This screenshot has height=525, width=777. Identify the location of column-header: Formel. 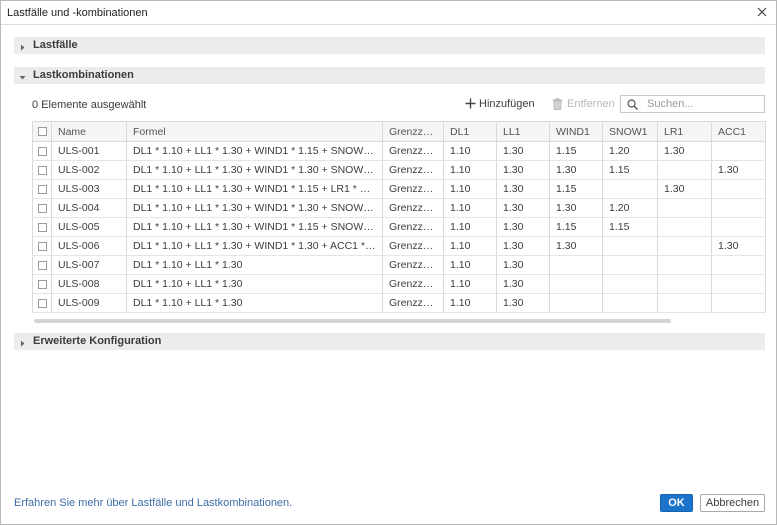
(254, 131).